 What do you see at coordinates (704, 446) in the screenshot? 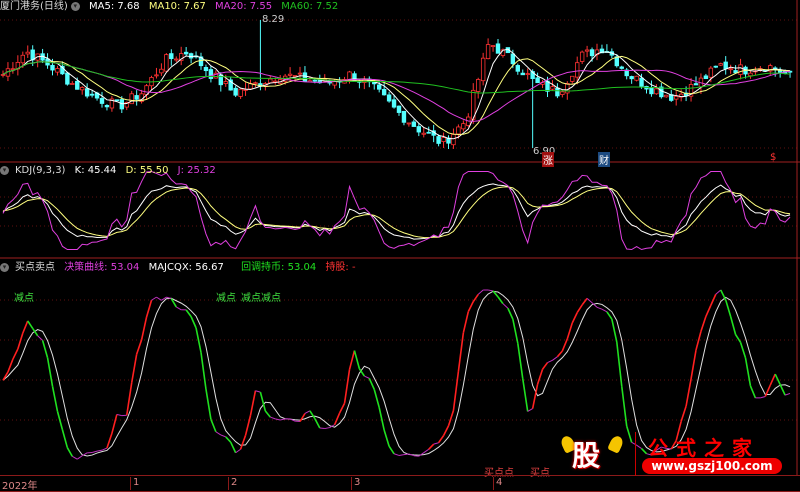
I see `logo-title: 公式之家` at bounding box center [704, 446].